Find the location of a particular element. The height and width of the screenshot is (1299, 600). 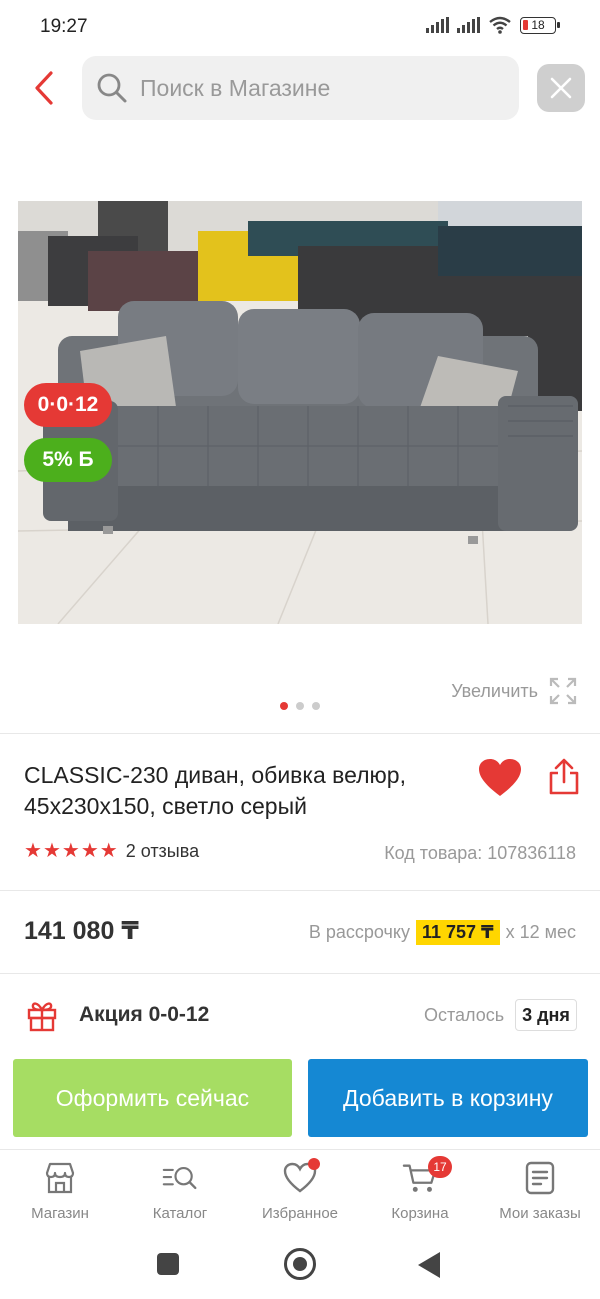

installment-prefix: В рассрочку is located at coordinates (359, 932).